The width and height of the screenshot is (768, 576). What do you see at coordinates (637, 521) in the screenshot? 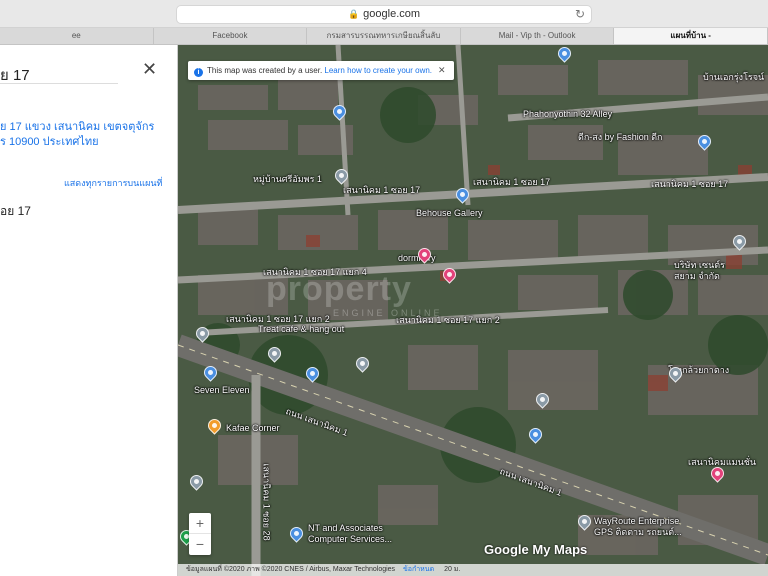
I see `wayroute-line-1: WayRoute Enterprise` at bounding box center [637, 521].